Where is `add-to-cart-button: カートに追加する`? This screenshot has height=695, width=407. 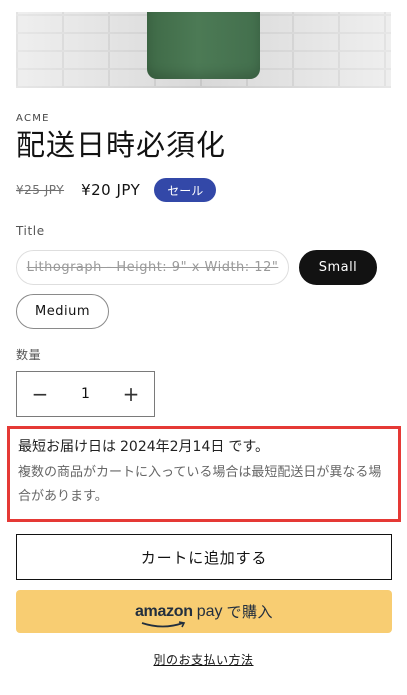 add-to-cart-button: カートに追加する is located at coordinates (204, 557).